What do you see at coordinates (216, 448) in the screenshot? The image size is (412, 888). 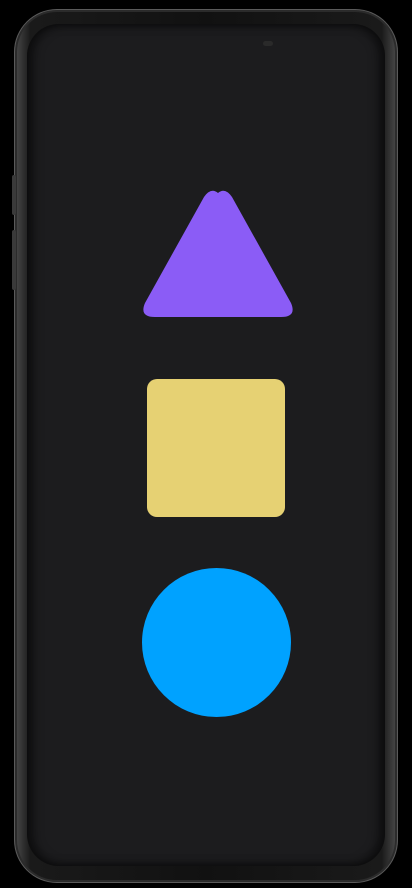 I see `yellow-square` at bounding box center [216, 448].